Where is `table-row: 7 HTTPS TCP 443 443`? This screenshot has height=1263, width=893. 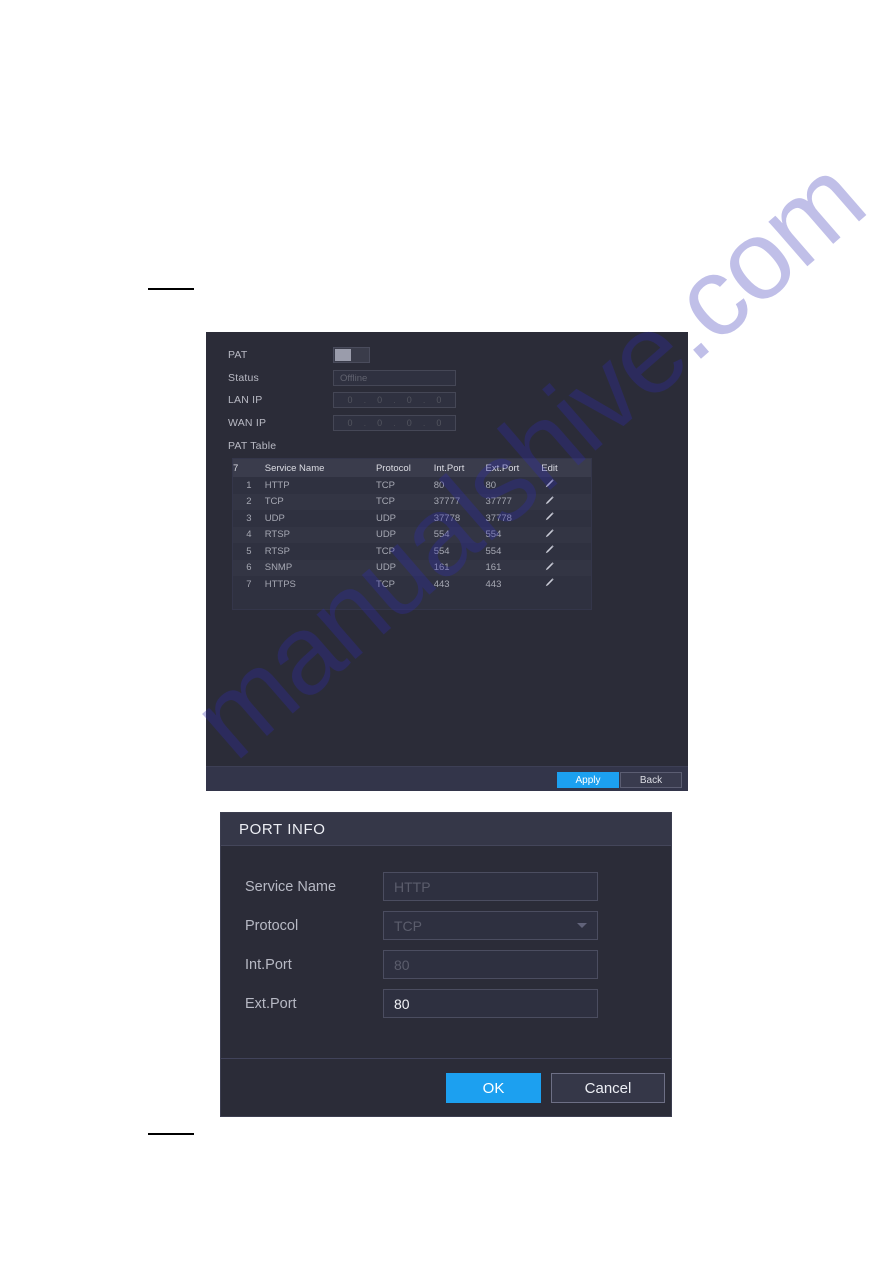 table-row: 7 HTTPS TCP 443 443 is located at coordinates (412, 584).